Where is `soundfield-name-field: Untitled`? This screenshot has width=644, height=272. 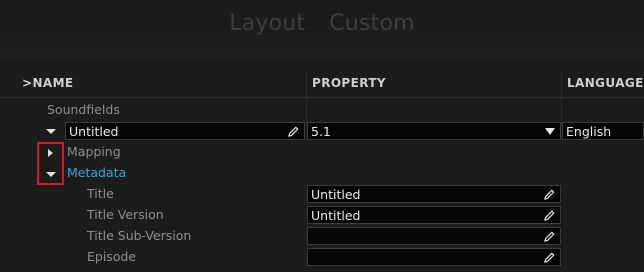
soundfield-name-field: Untitled is located at coordinates (185, 131).